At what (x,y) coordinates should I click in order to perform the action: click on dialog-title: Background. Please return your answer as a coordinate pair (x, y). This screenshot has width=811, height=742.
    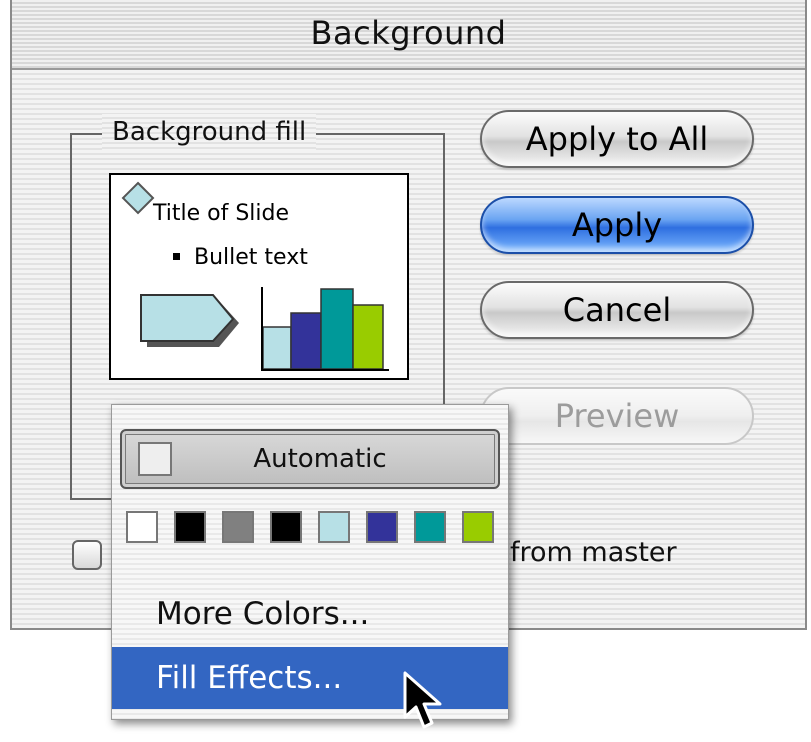
    Looking at the image, I should click on (408, 33).